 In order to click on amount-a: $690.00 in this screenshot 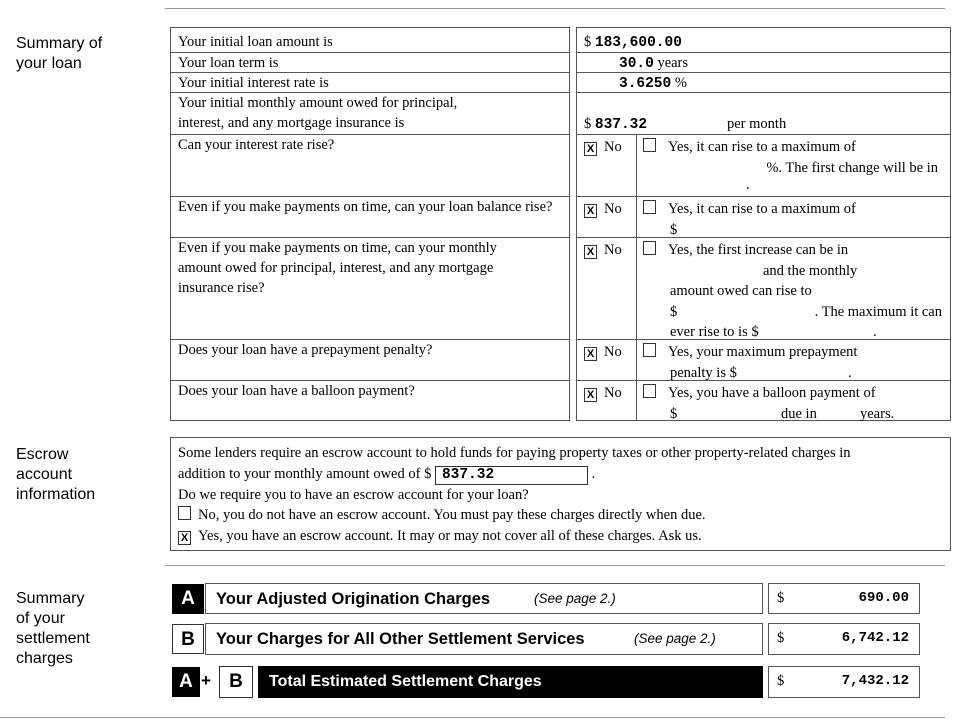, I will do `click(844, 598)`.